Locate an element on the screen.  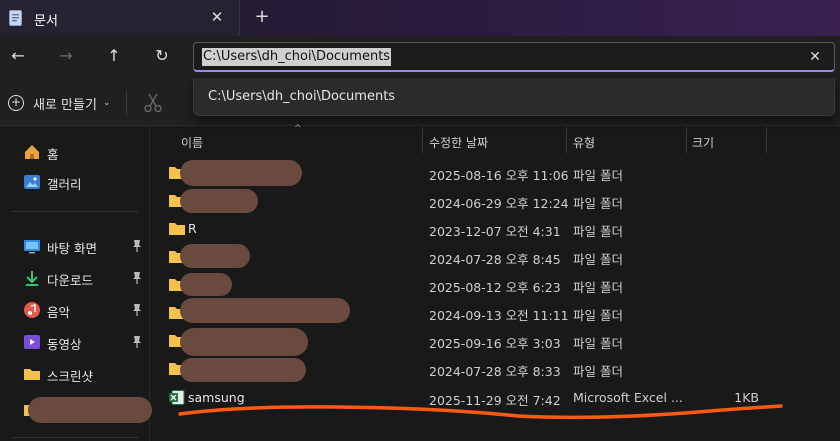
table-row: 2024-06-29 오후 12:24 파일 폴더 is located at coordinates (492, 200).